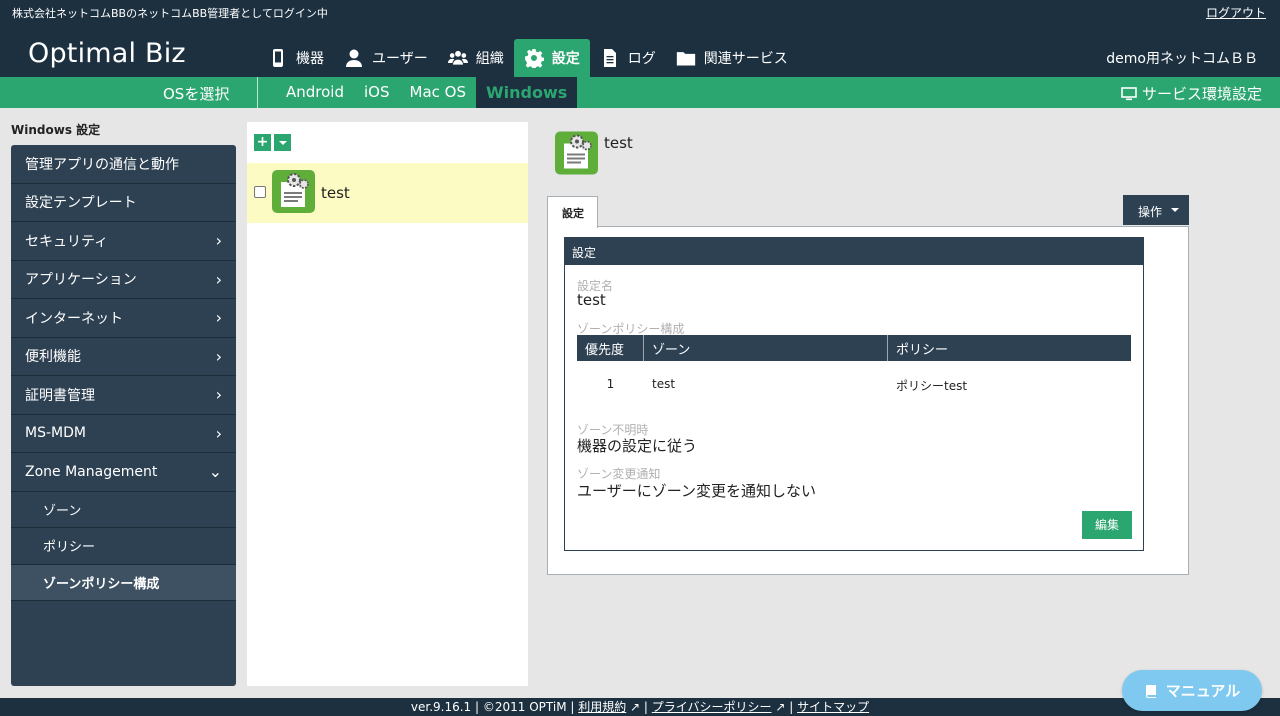 This screenshot has width=1280, height=716. What do you see at coordinates (91, 471) in the screenshot?
I see `sidebar-item-label: Zone Management` at bounding box center [91, 471].